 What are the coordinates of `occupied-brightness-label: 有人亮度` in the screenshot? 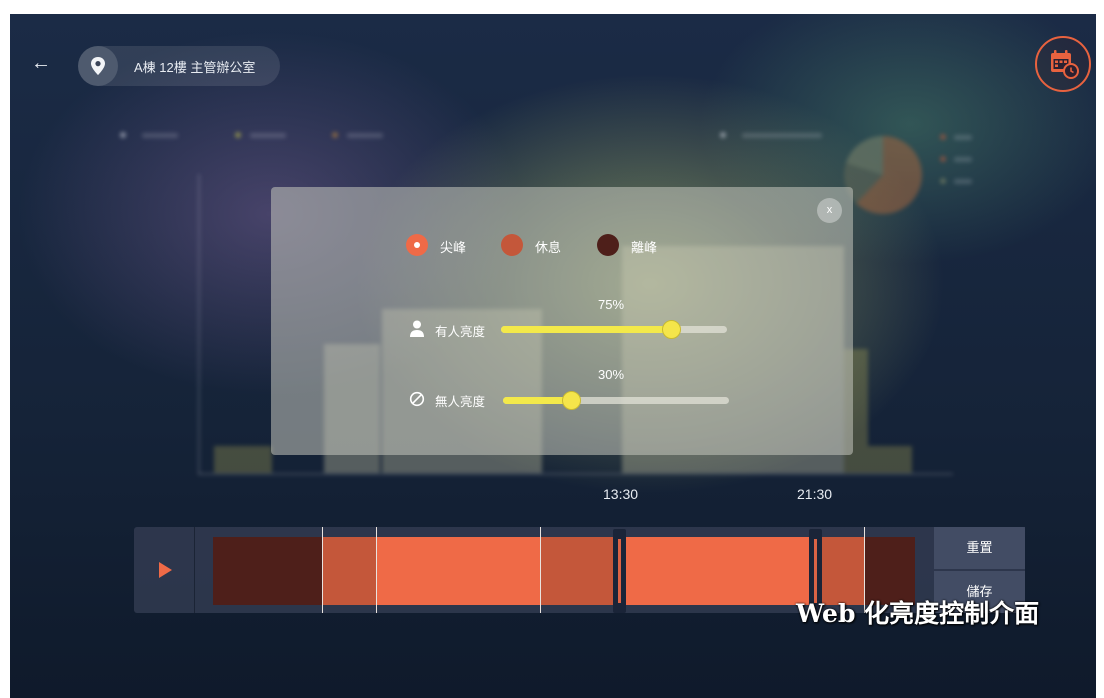 It's located at (460, 332).